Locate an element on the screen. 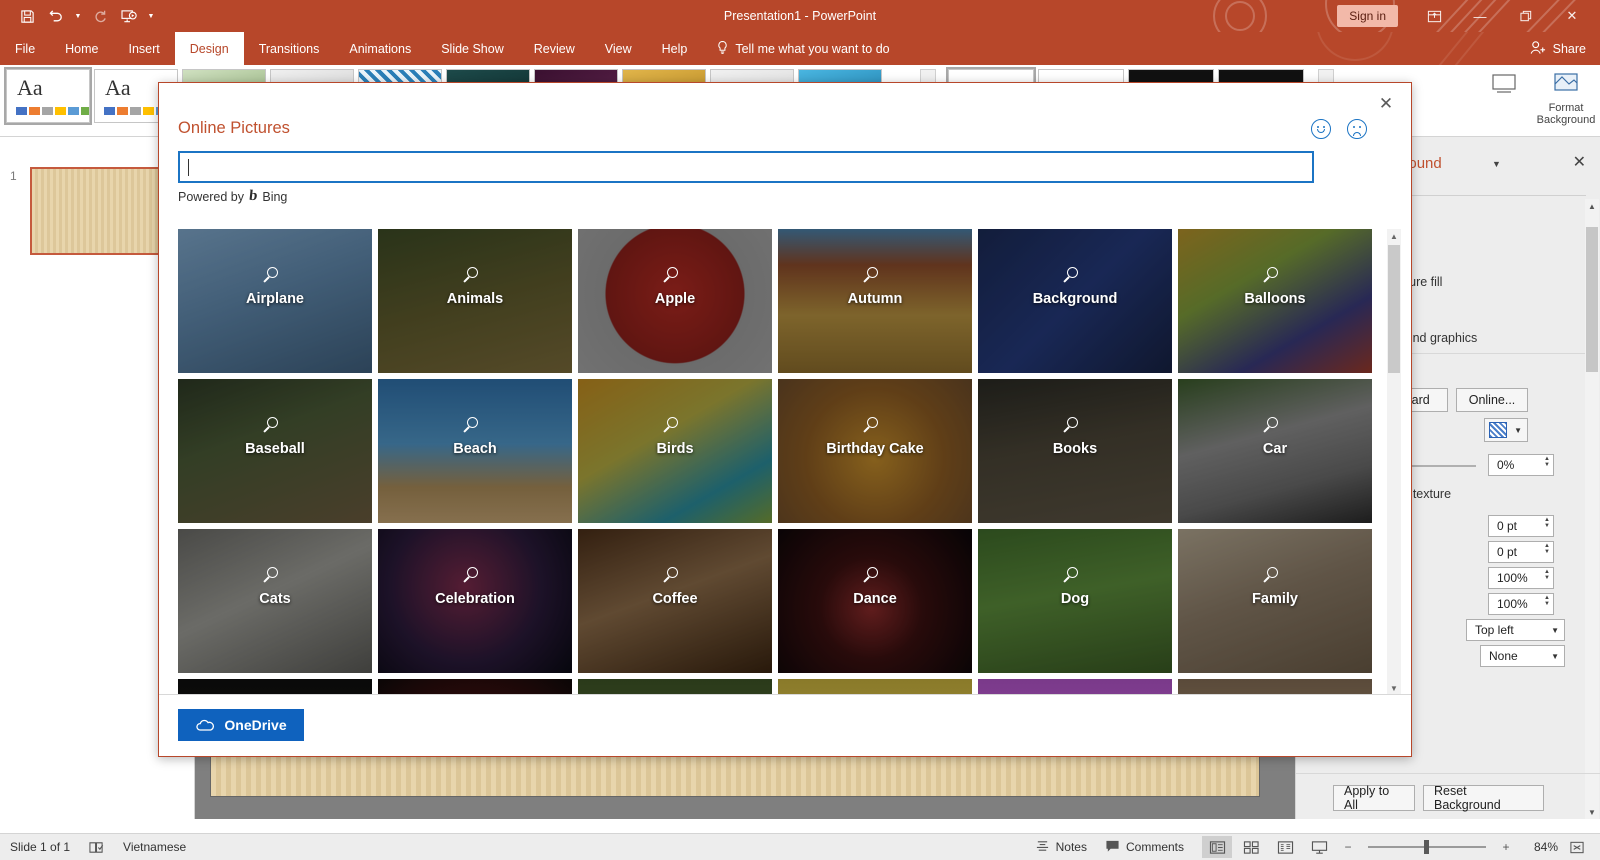 The image size is (1600, 860). normal-view-button is located at coordinates (1217, 847).